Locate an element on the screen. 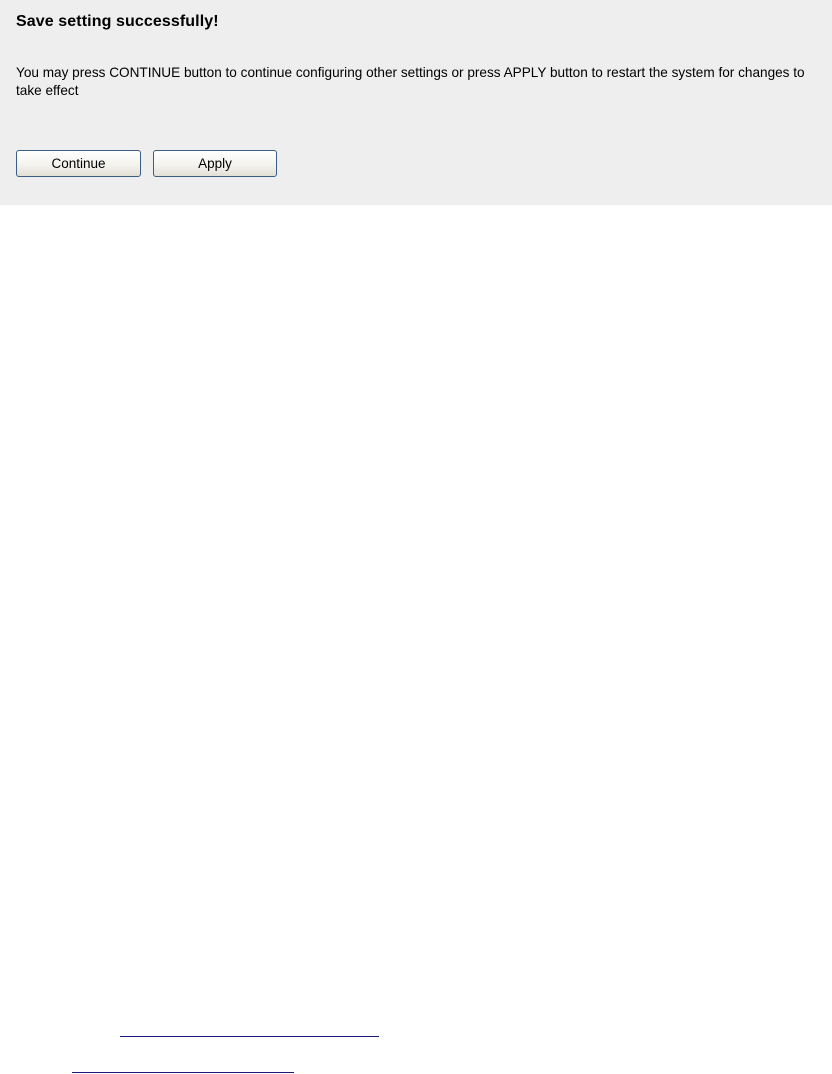 The image size is (832, 1074). page-title: Save setting successfully! is located at coordinates (117, 21).